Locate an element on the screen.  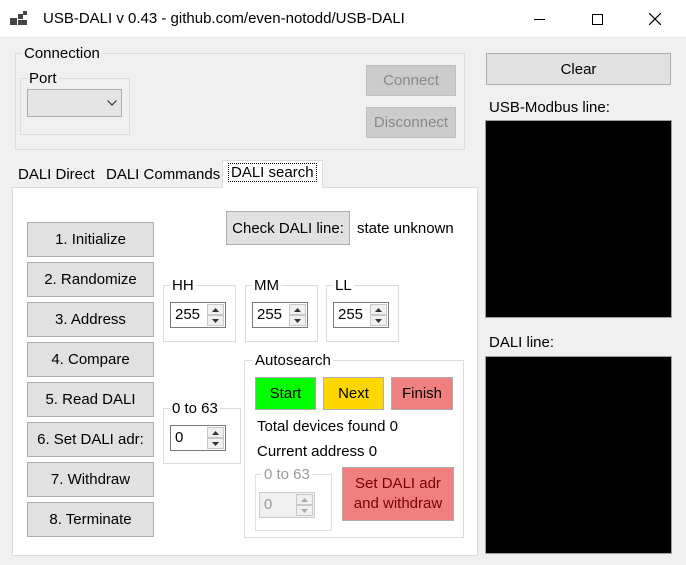
port-select is located at coordinates (74, 103).